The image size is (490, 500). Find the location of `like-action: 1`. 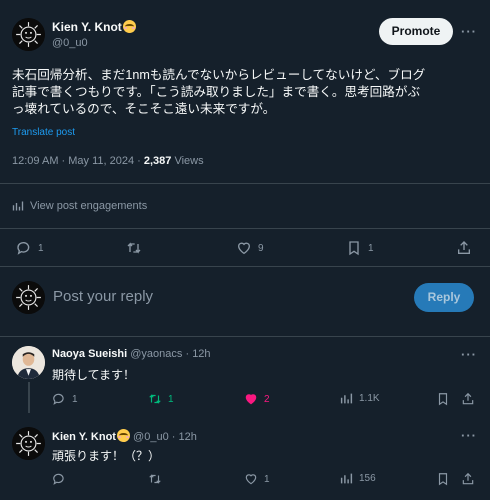

like-action: 1 is located at coordinates (257, 479).